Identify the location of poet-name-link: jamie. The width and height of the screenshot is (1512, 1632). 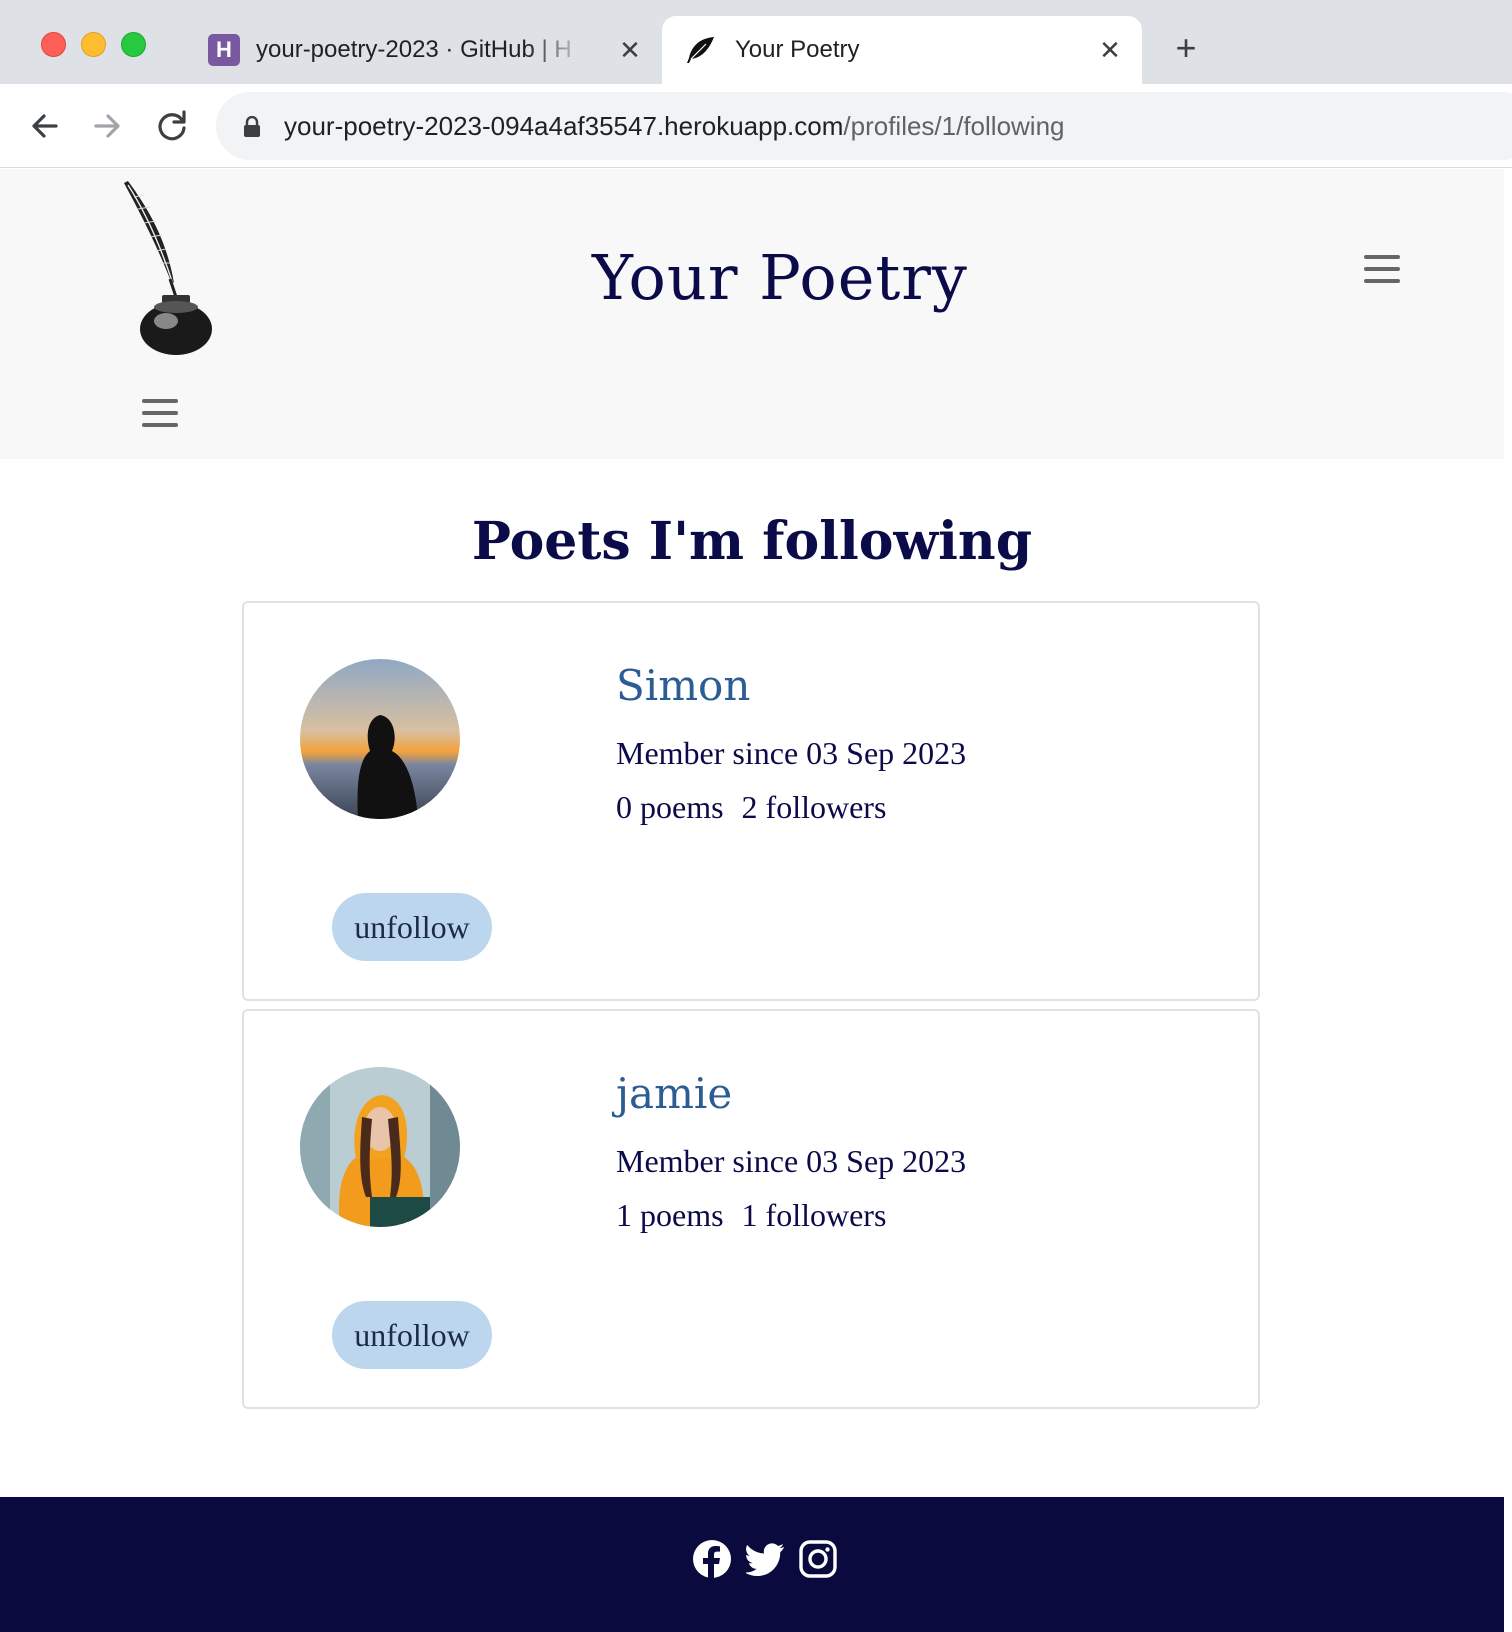
(674, 1093).